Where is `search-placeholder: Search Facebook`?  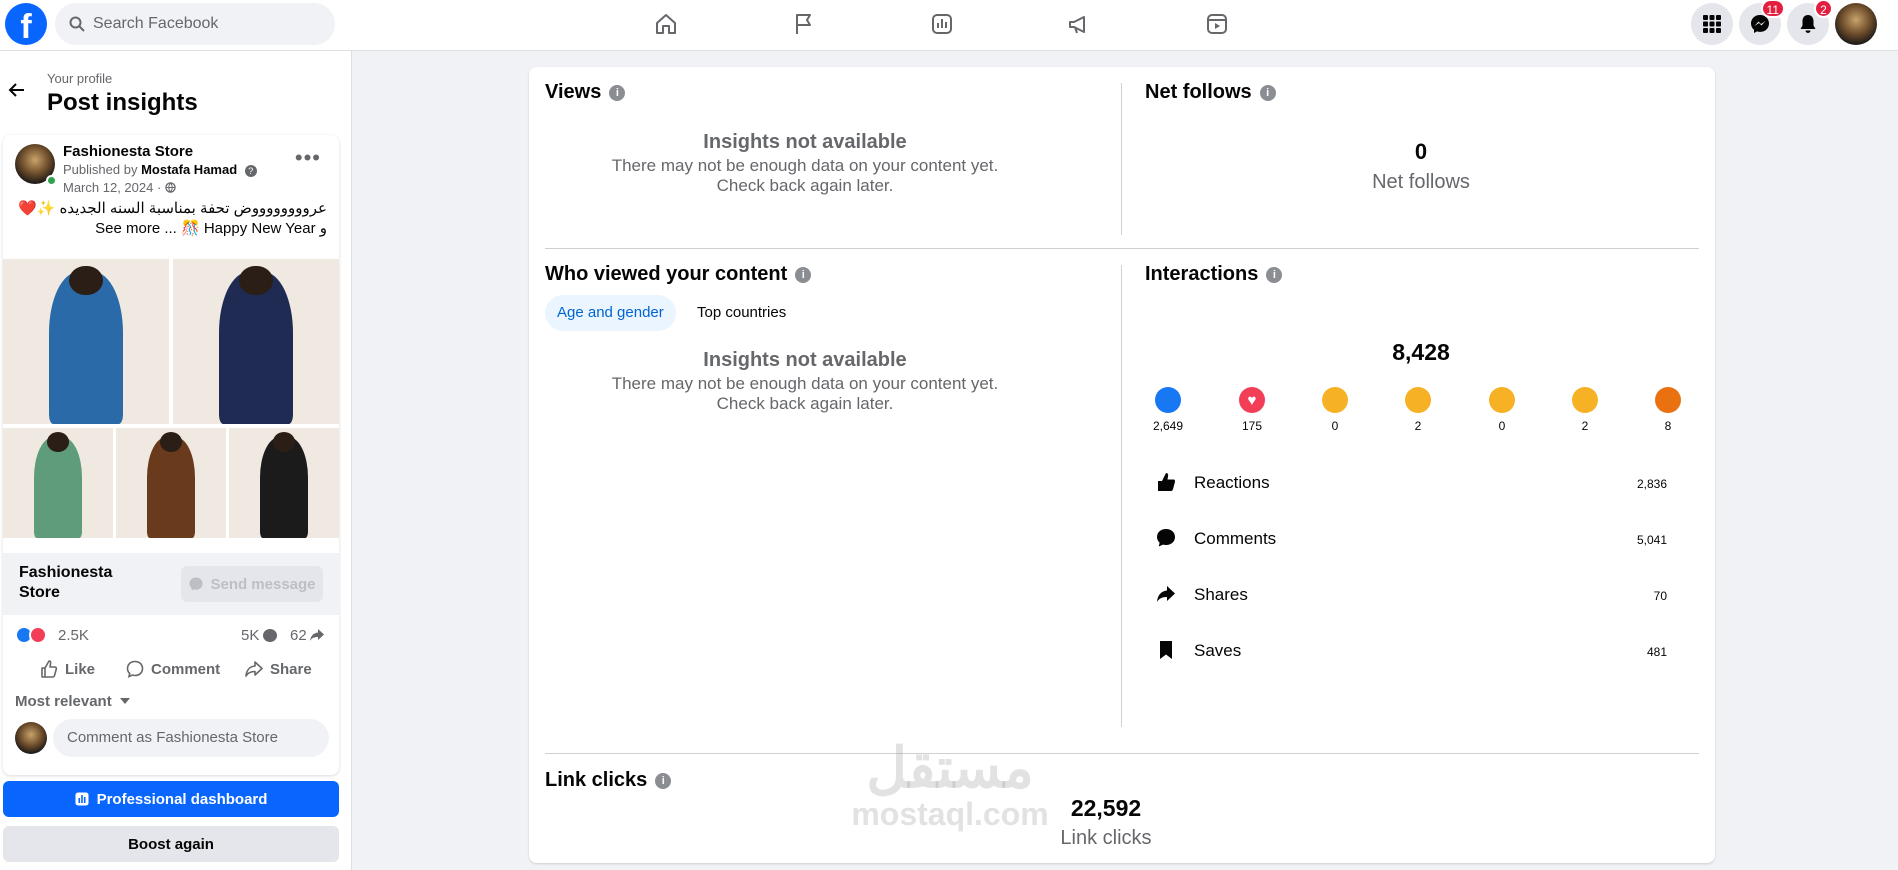
search-placeholder: Search Facebook is located at coordinates (156, 23).